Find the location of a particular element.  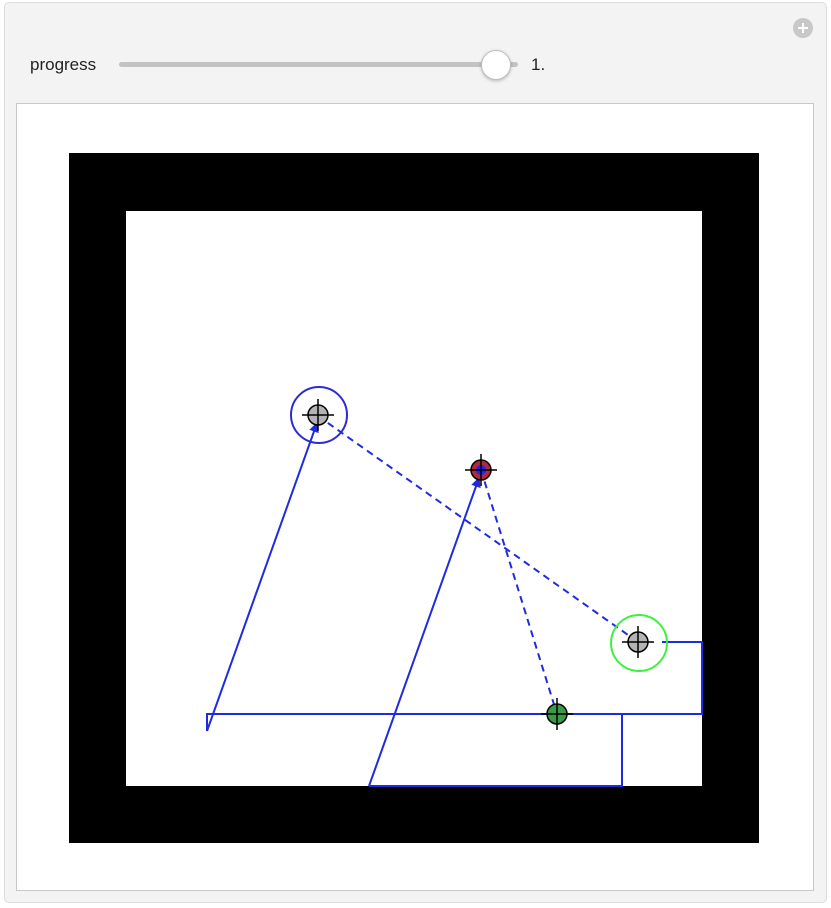

dashed-line-green is located at coordinates (519, 592).